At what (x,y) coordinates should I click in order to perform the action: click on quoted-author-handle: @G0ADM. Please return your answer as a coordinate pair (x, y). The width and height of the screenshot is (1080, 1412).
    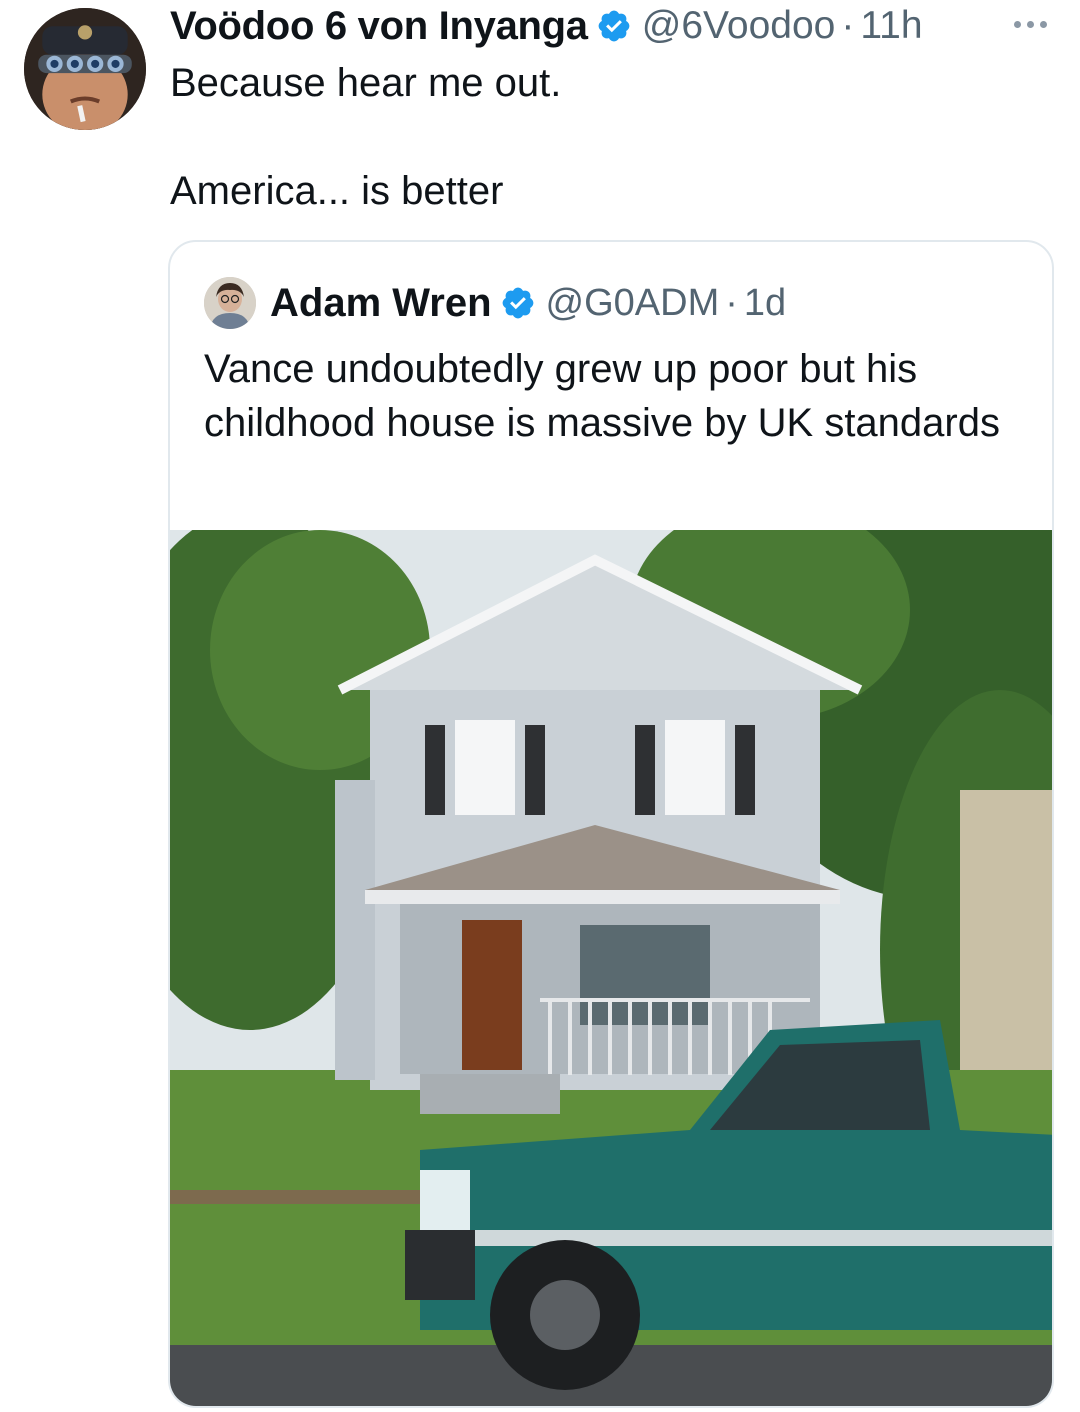
    Looking at the image, I should click on (633, 303).